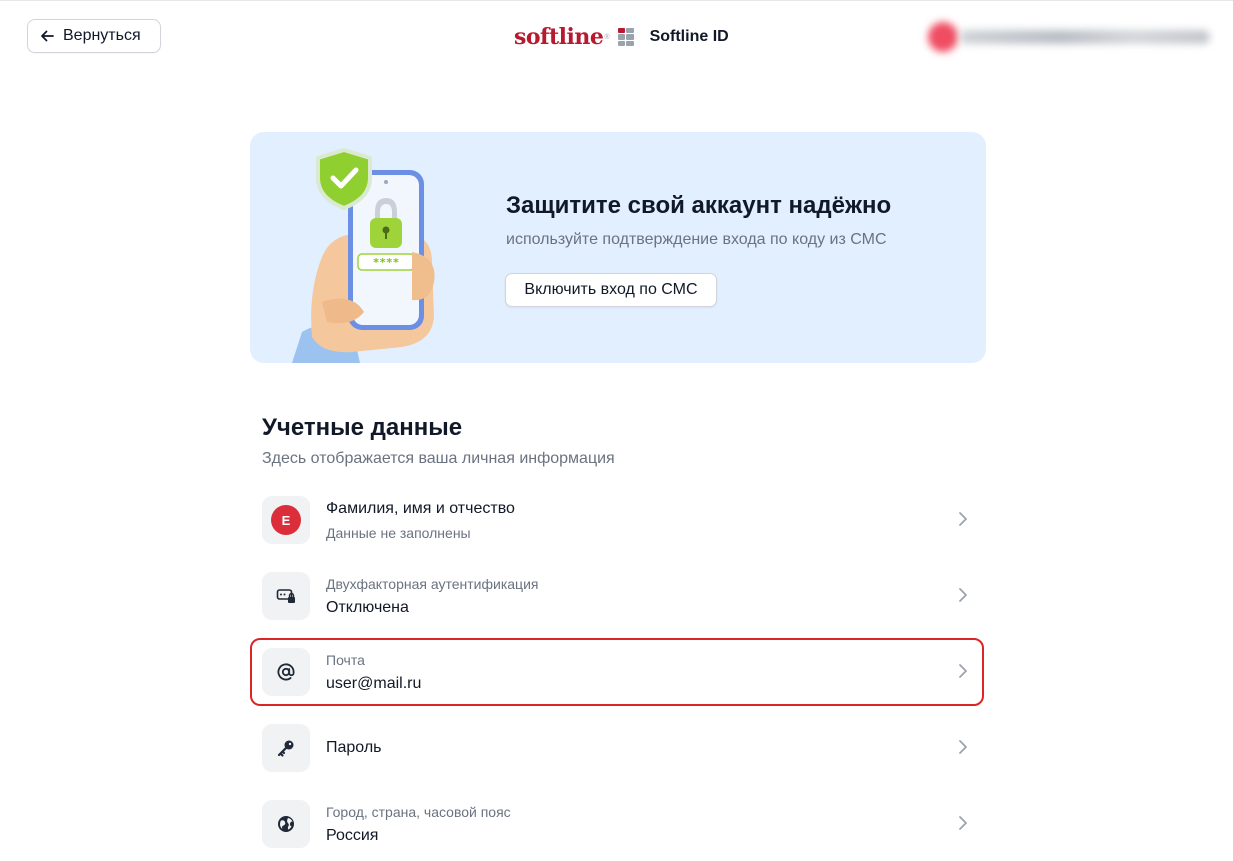 Image resolution: width=1233 pixels, height=861 pixels. Describe the element at coordinates (362, 427) in the screenshot. I see `section-title: Учетные данные` at that location.